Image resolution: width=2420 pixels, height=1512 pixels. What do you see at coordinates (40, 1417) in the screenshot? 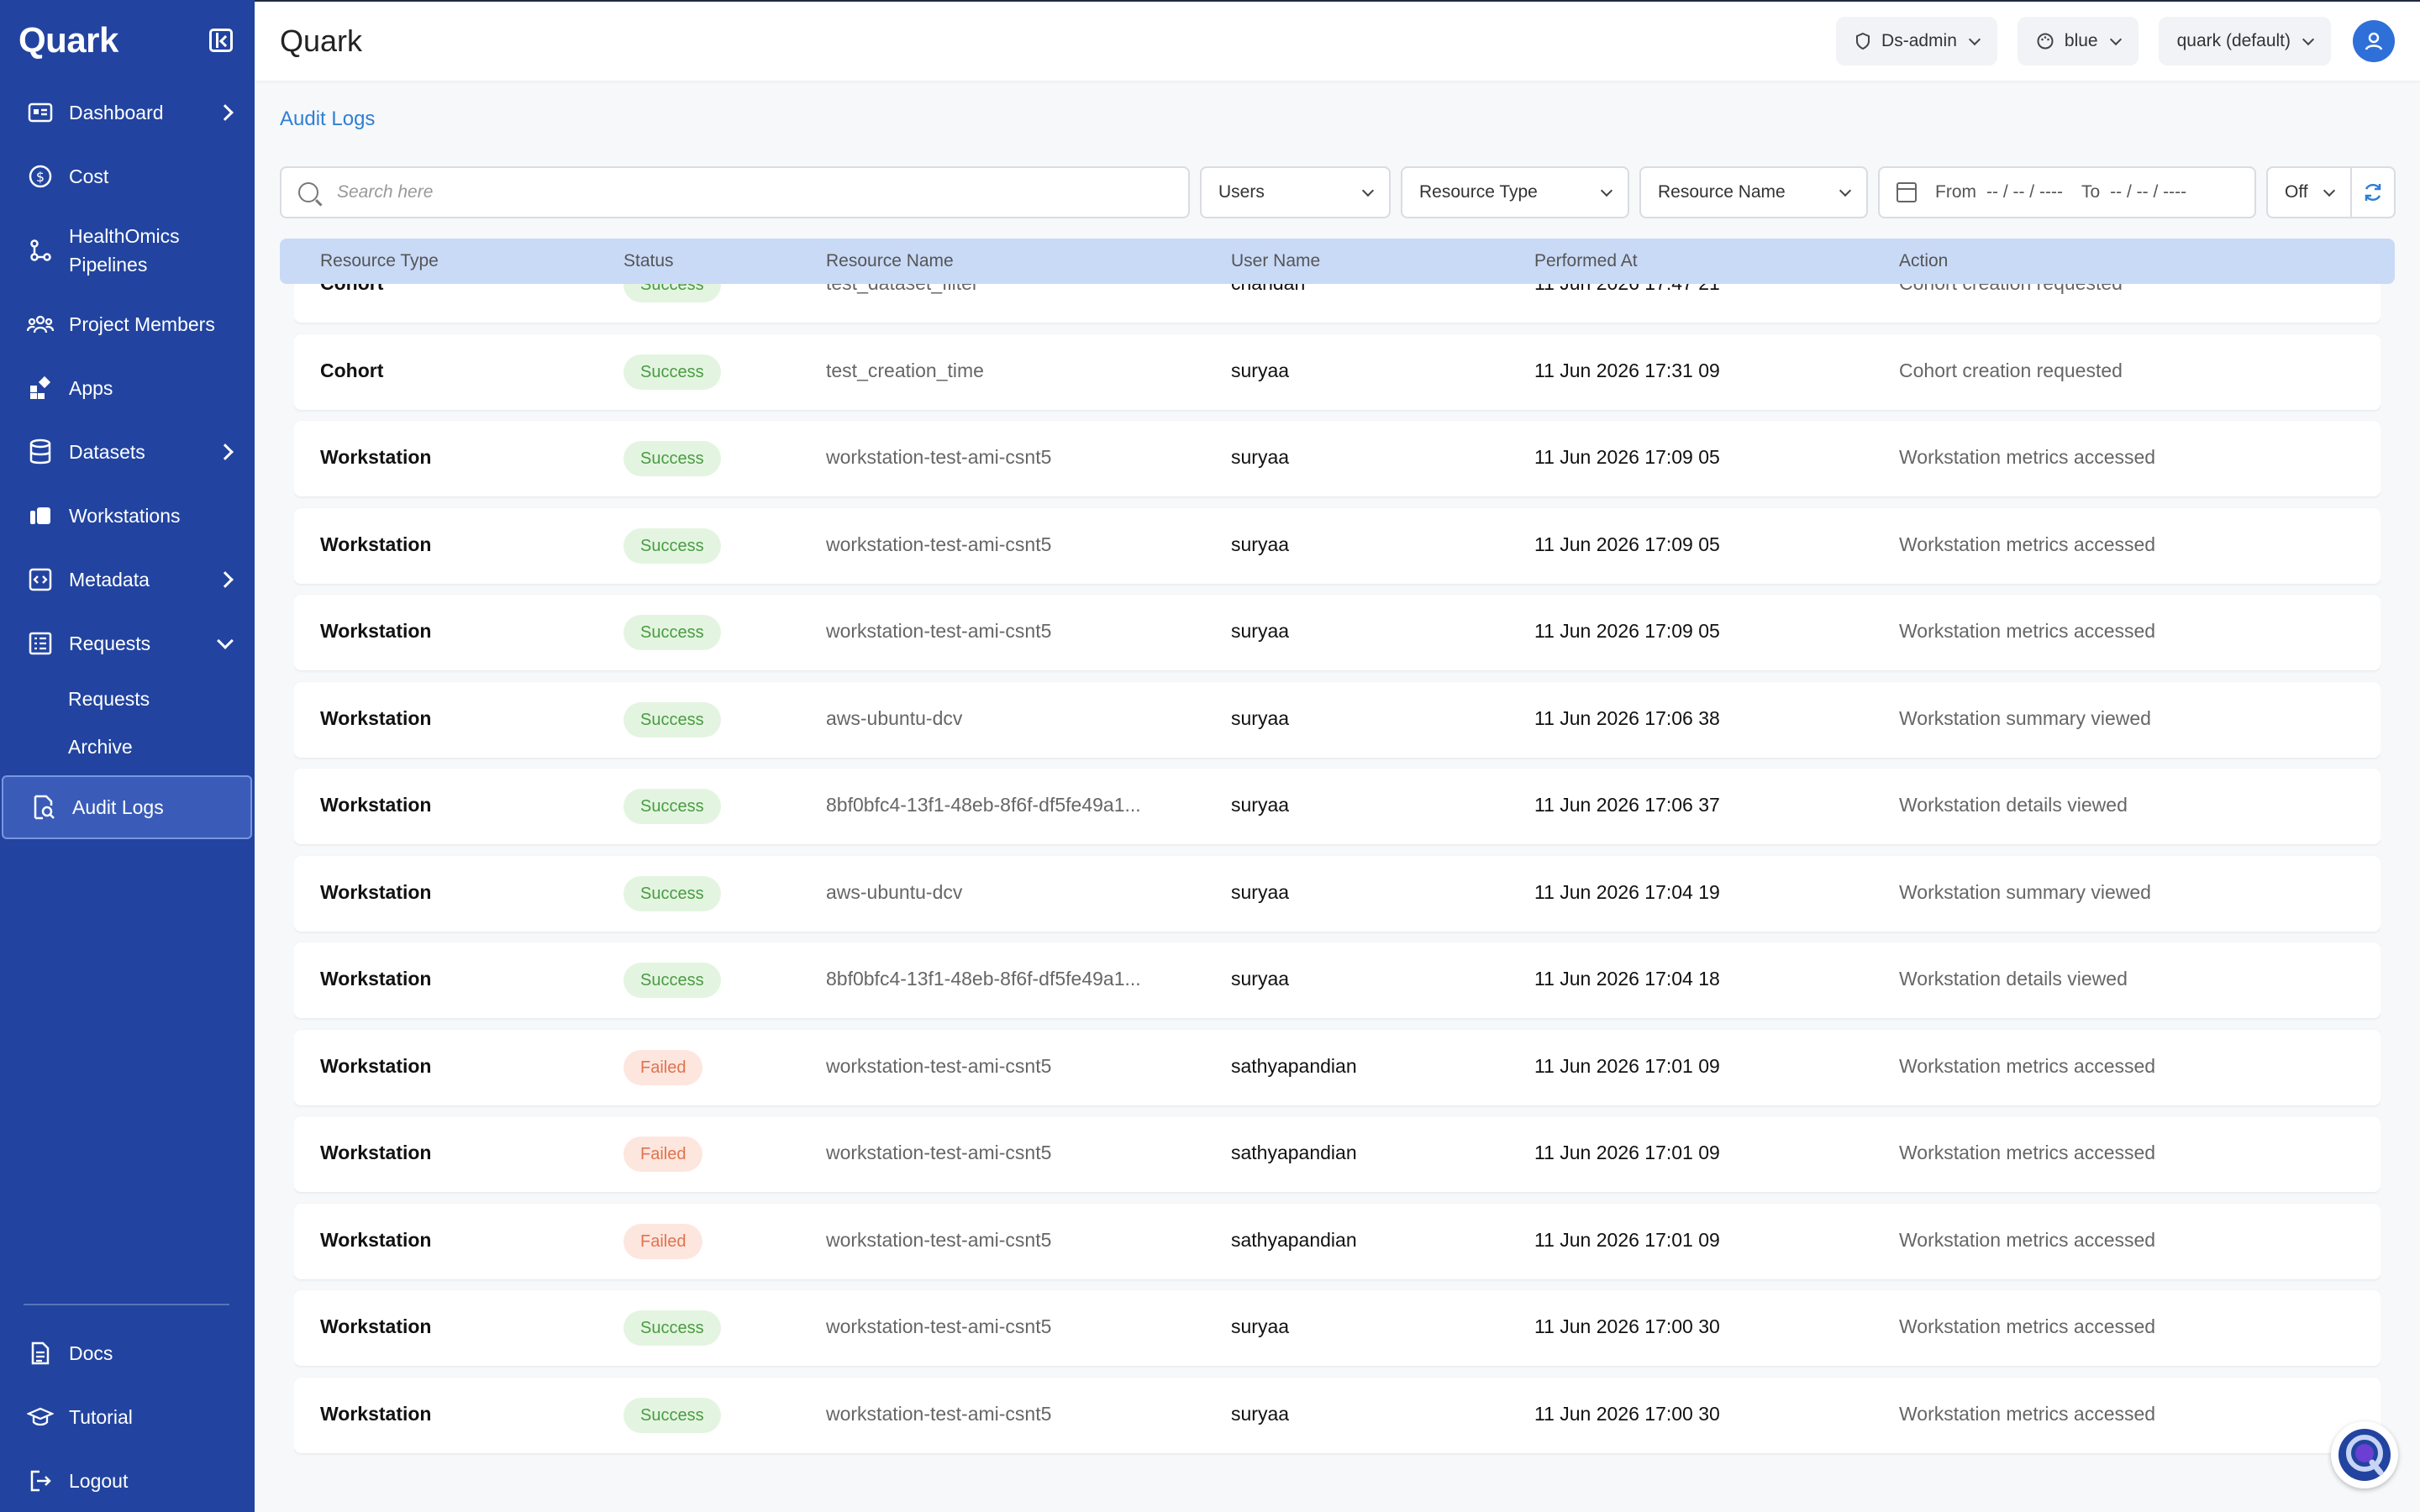
I see `graduation-cap-icon` at bounding box center [40, 1417].